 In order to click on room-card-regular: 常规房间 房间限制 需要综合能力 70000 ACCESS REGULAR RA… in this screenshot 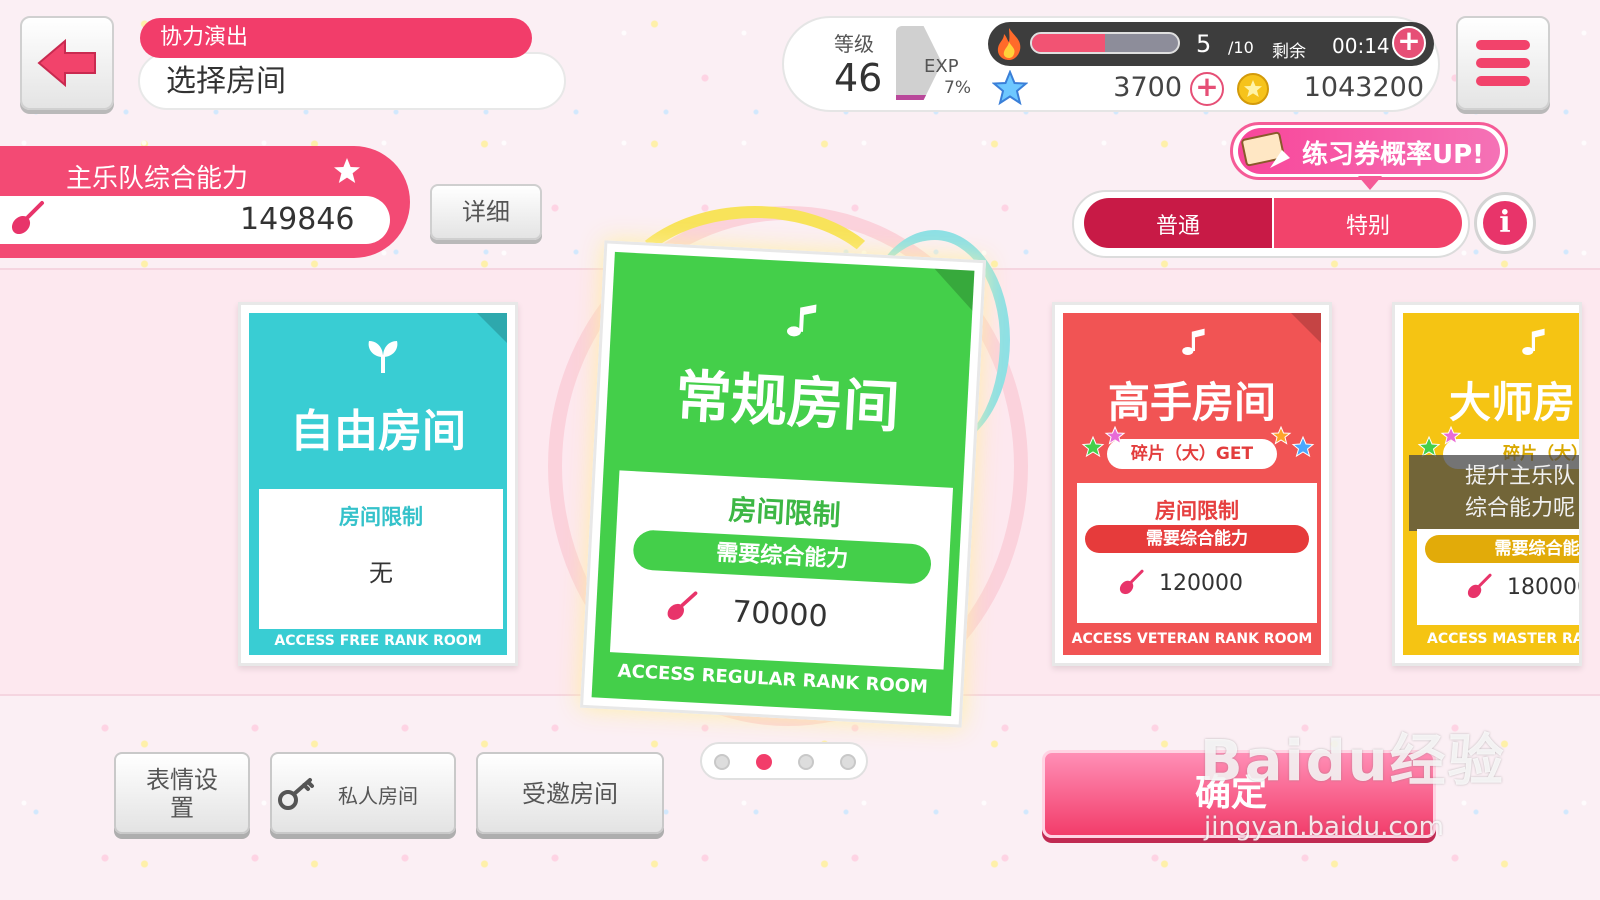, I will do `click(783, 484)`.